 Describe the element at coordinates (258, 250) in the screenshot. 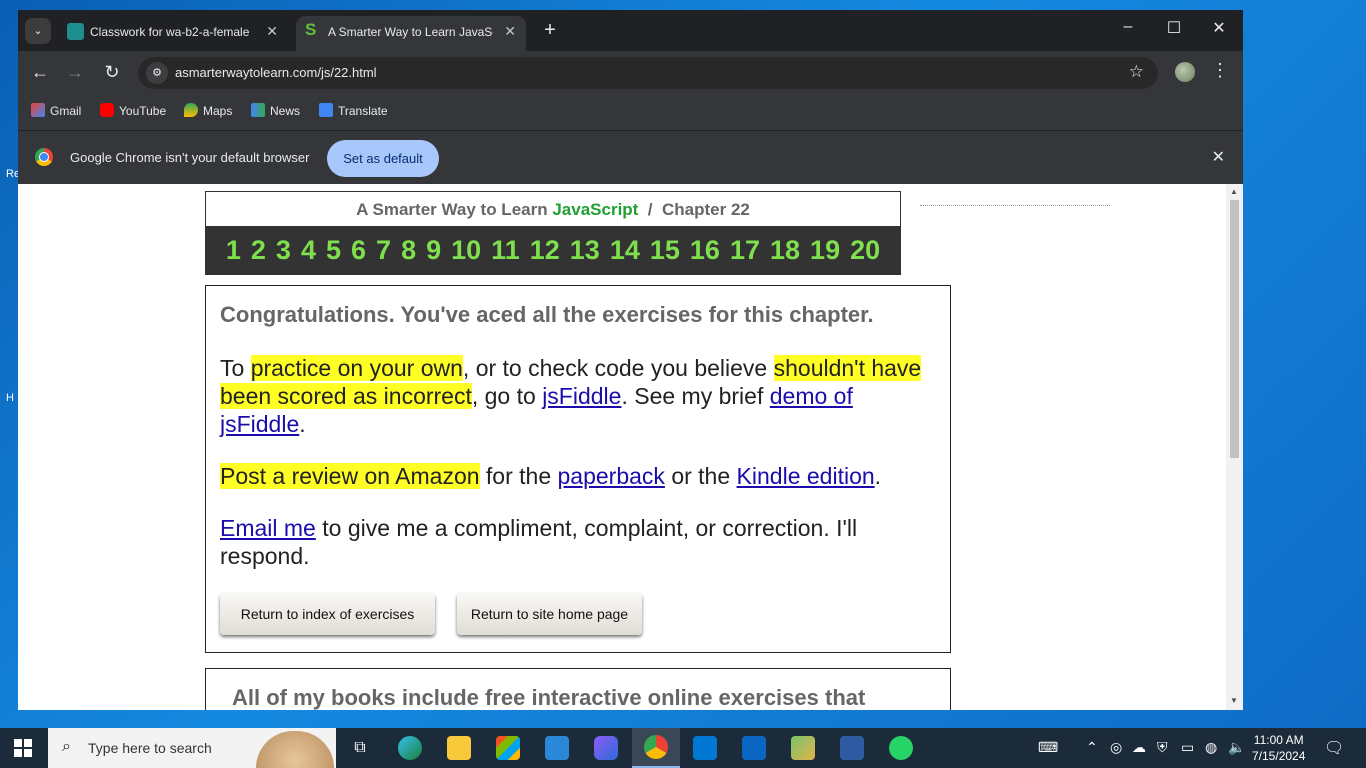

I see `chapter-link: 2` at that location.